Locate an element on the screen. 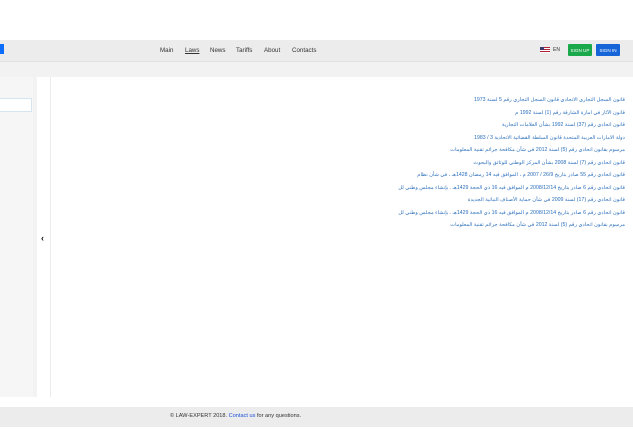 The height and width of the screenshot is (430, 633). footer-copyright: © LAW-EXPERT 2018. is located at coordinates (199, 416).